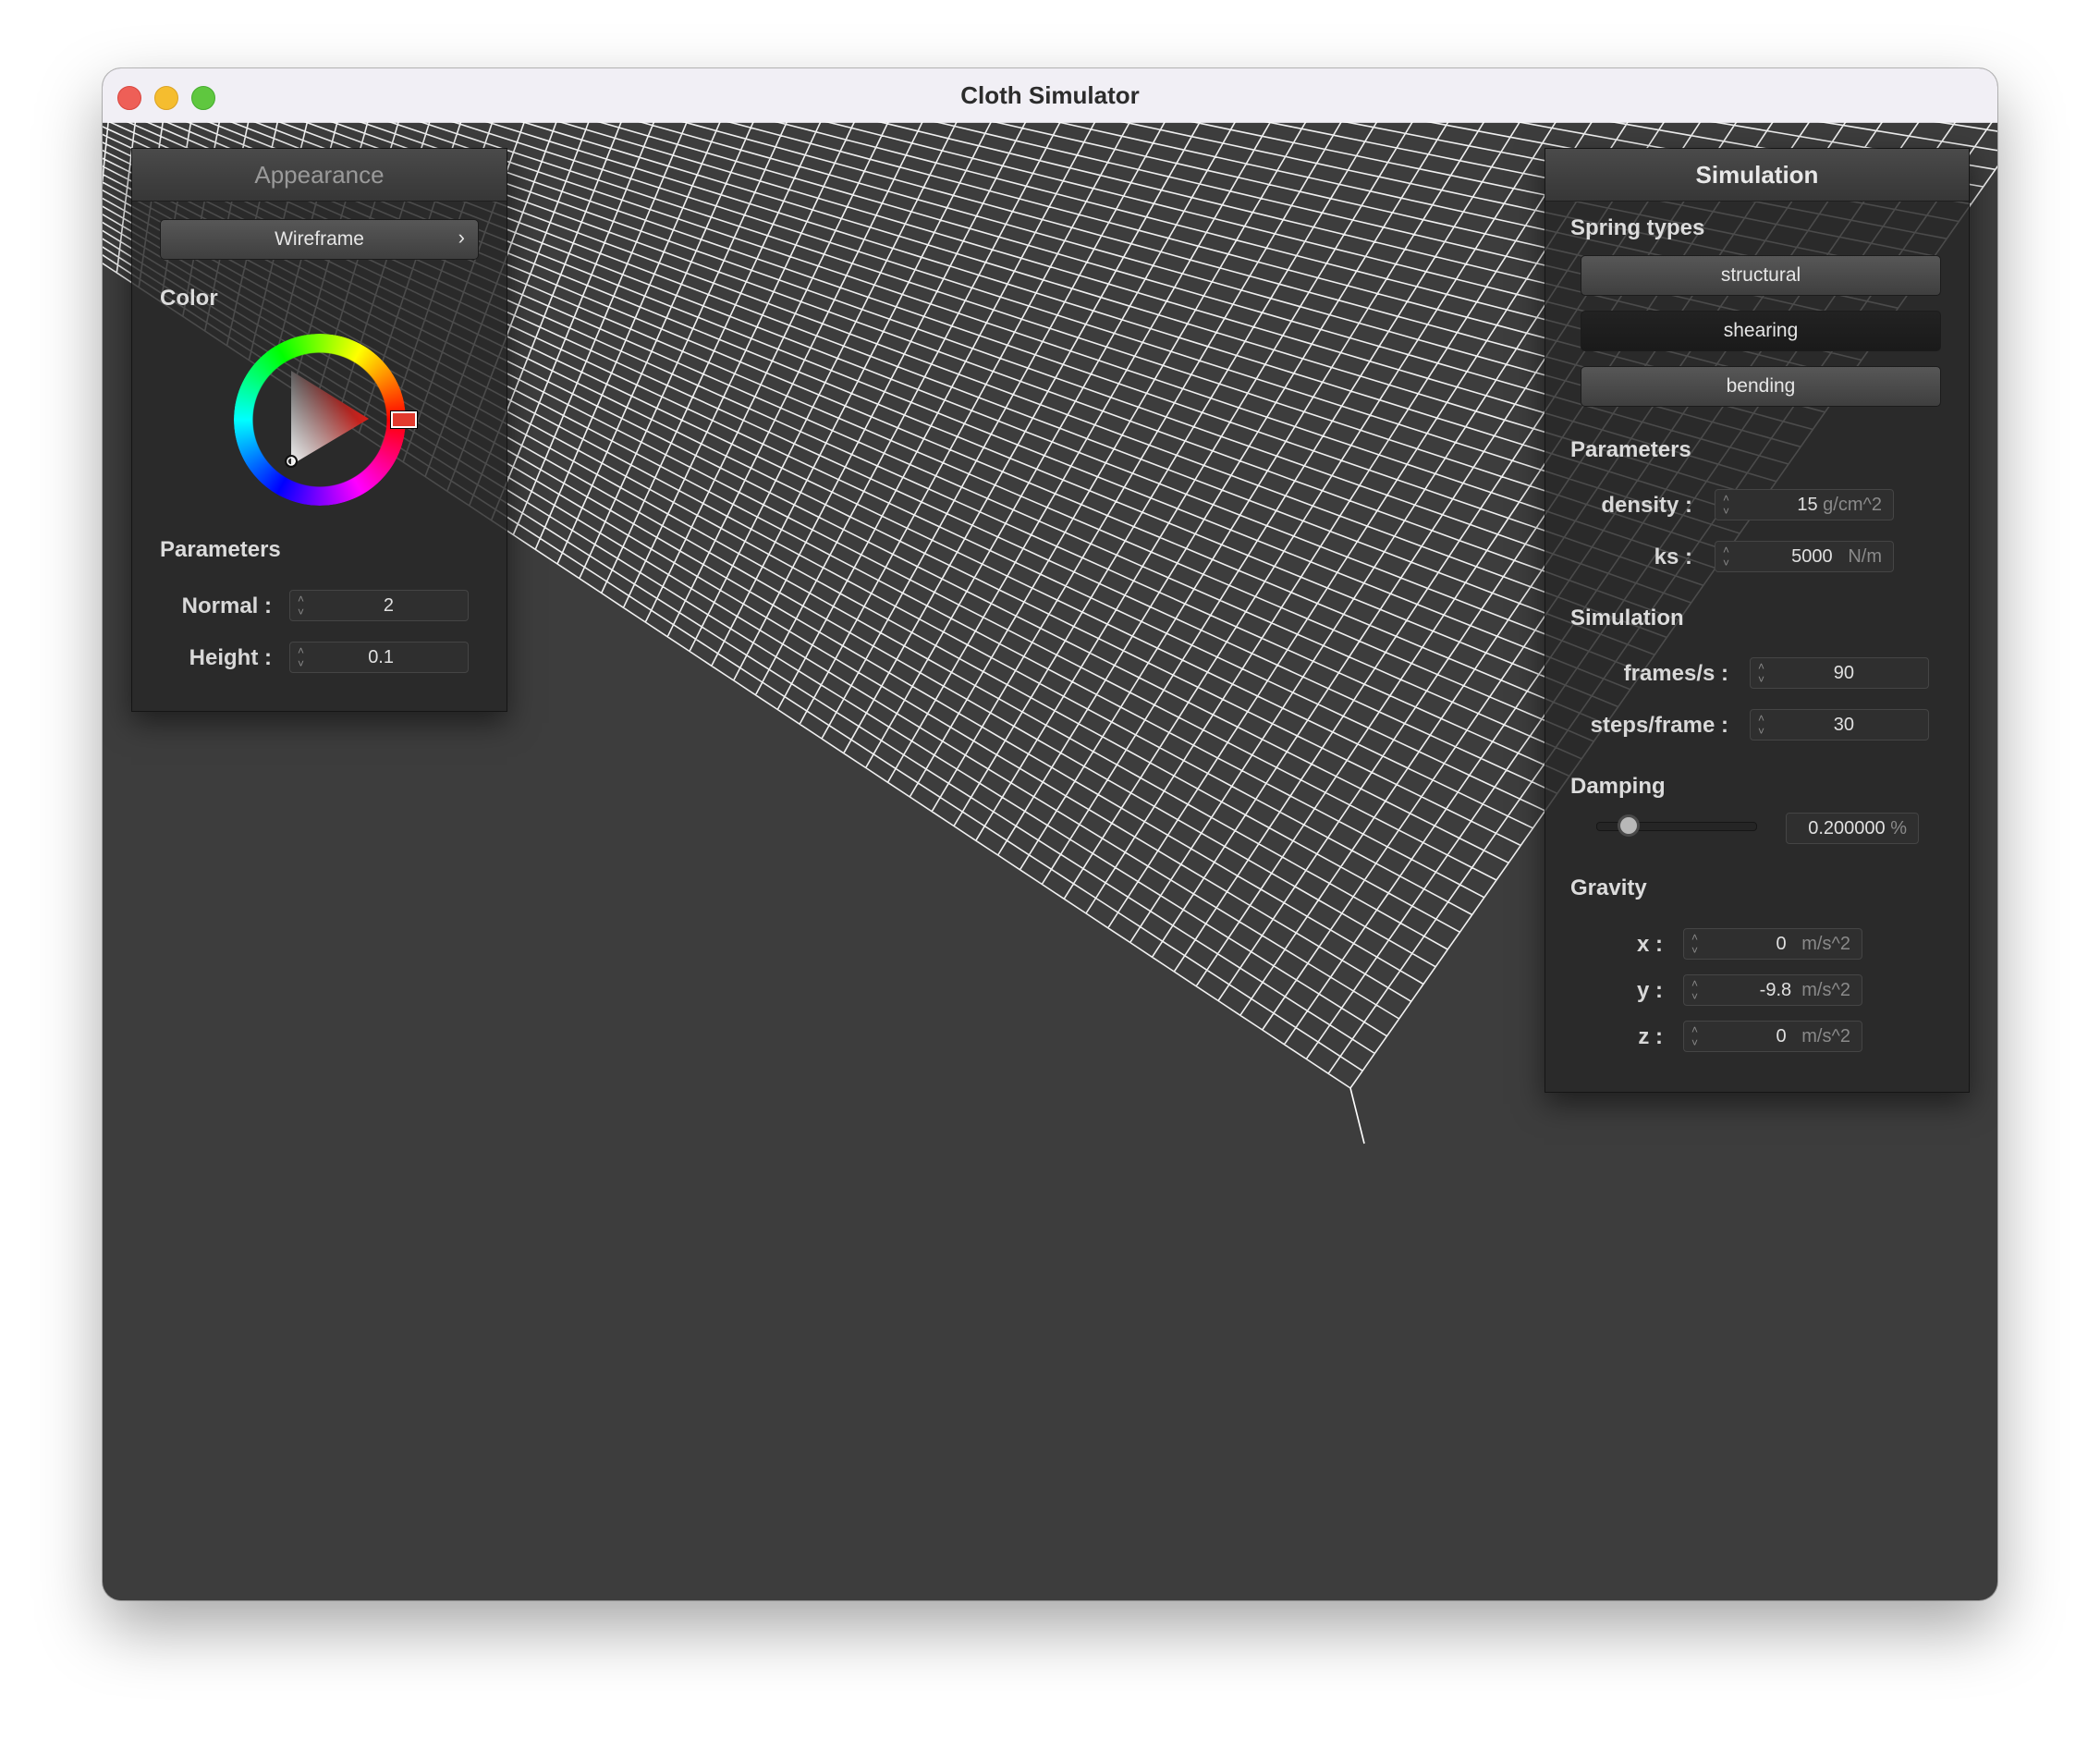 The height and width of the screenshot is (1738, 2100). What do you see at coordinates (1843, 725) in the screenshot?
I see `steps-value: 30` at bounding box center [1843, 725].